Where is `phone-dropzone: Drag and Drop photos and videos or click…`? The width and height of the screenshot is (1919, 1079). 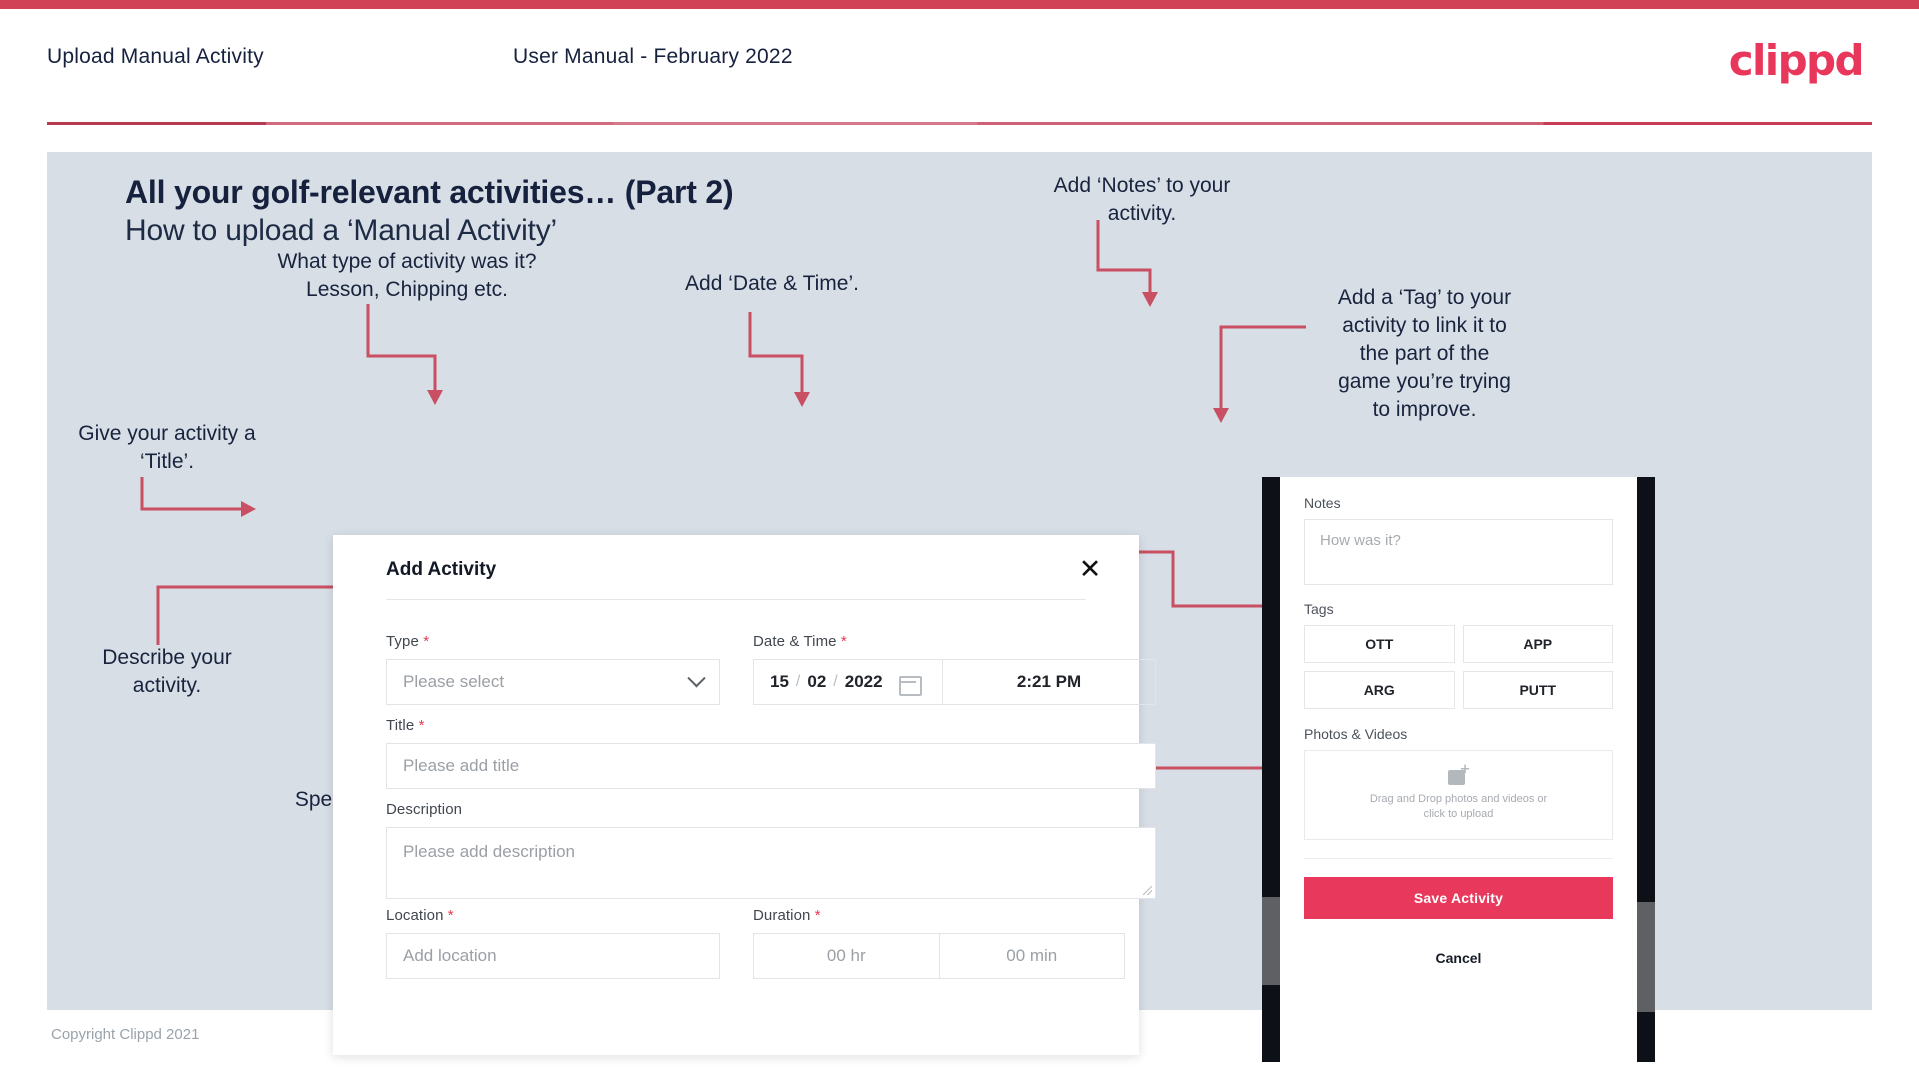 phone-dropzone: Drag and Drop photos and videos or click… is located at coordinates (1458, 795).